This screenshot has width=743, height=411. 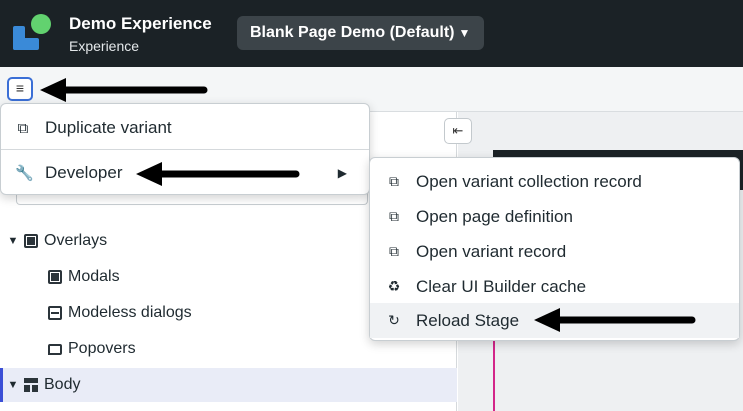 What do you see at coordinates (185, 149) in the screenshot?
I see `menu-divider` at bounding box center [185, 149].